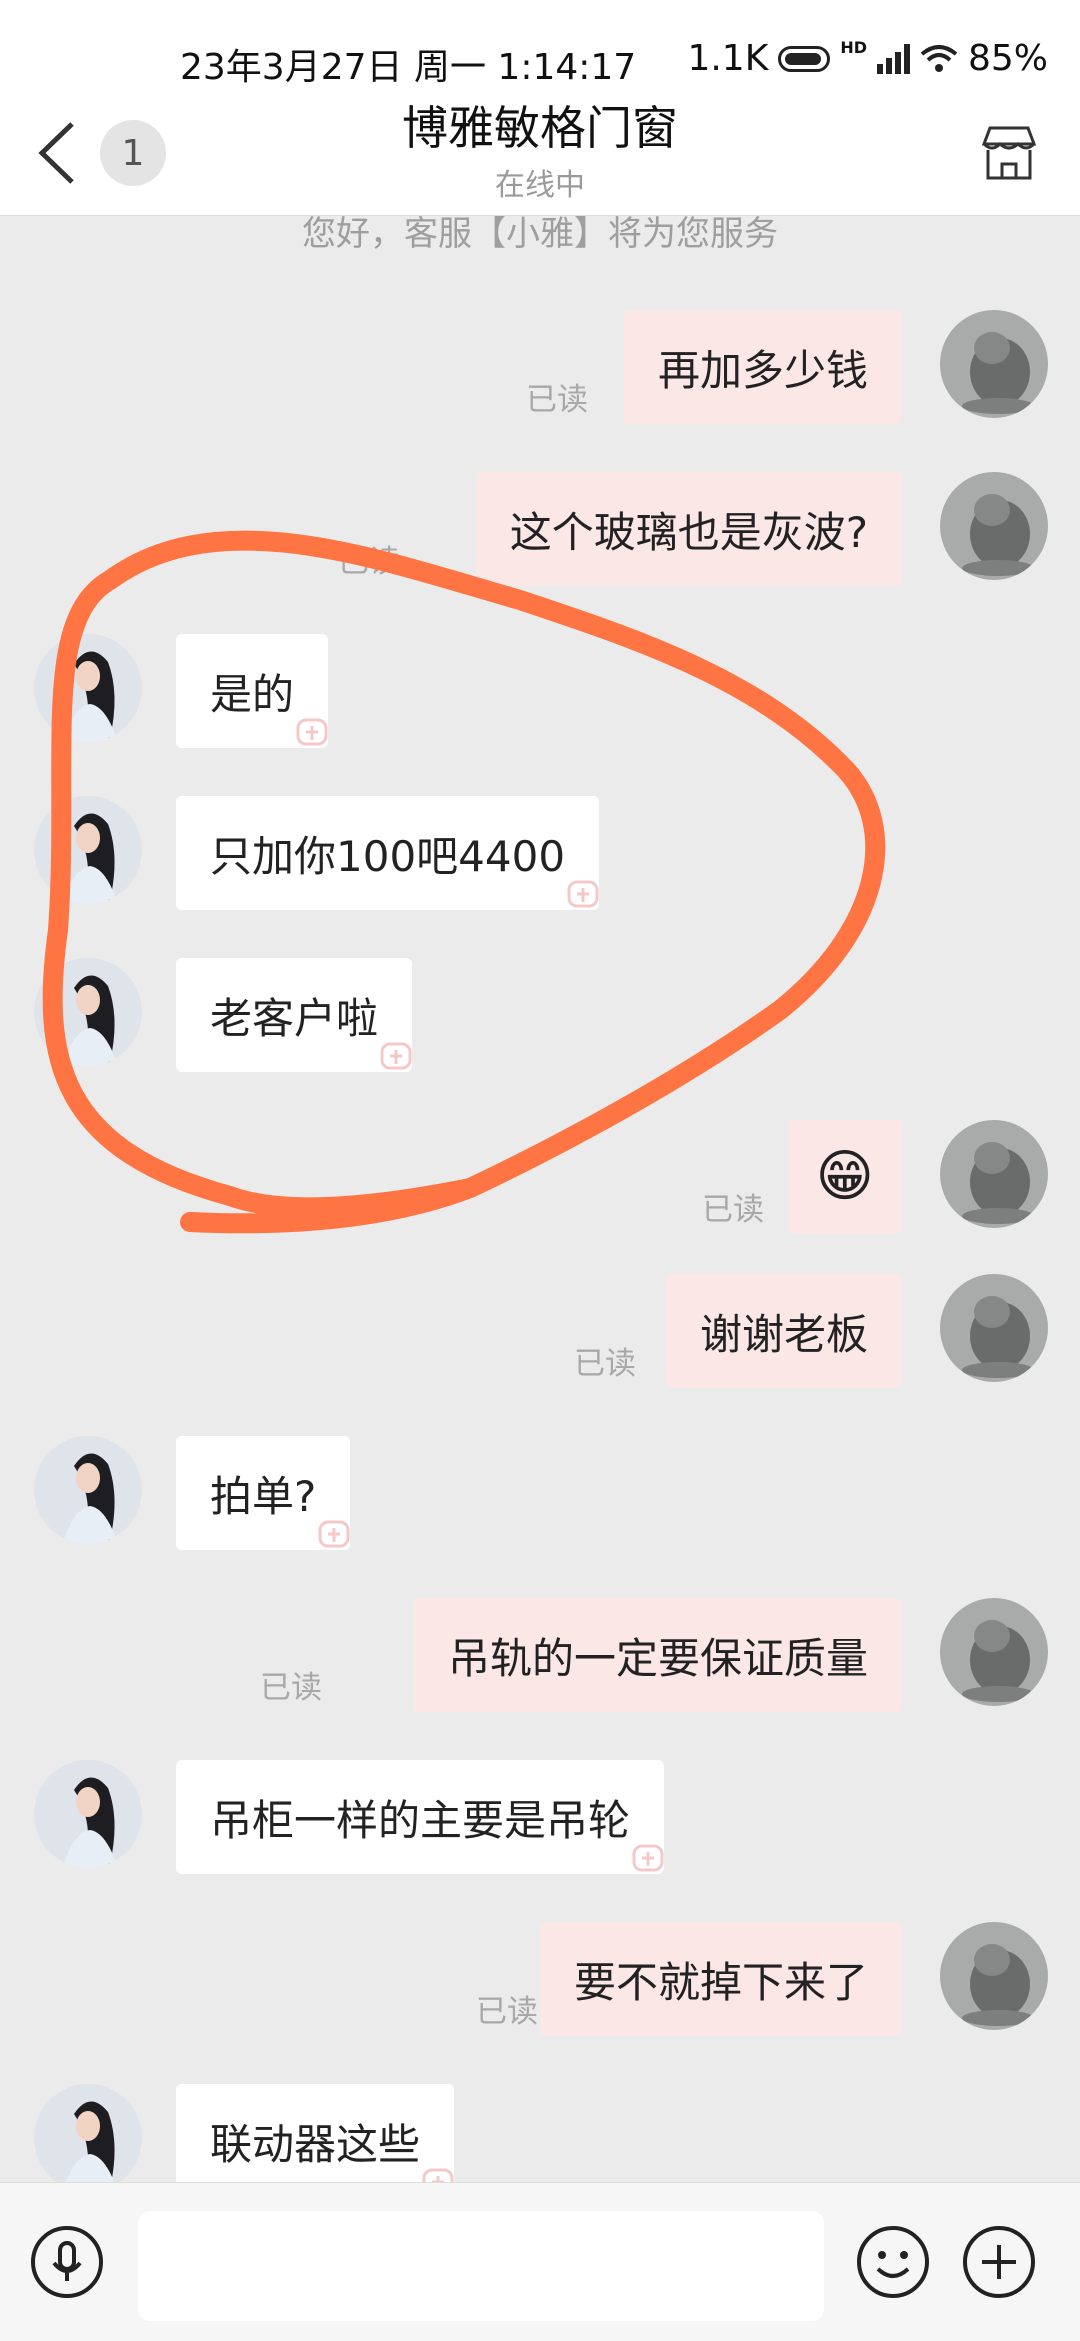 The width and height of the screenshot is (1080, 2341). What do you see at coordinates (657, 1655) in the screenshot?
I see `message-bubble: 吊轨的一定要保证质量` at bounding box center [657, 1655].